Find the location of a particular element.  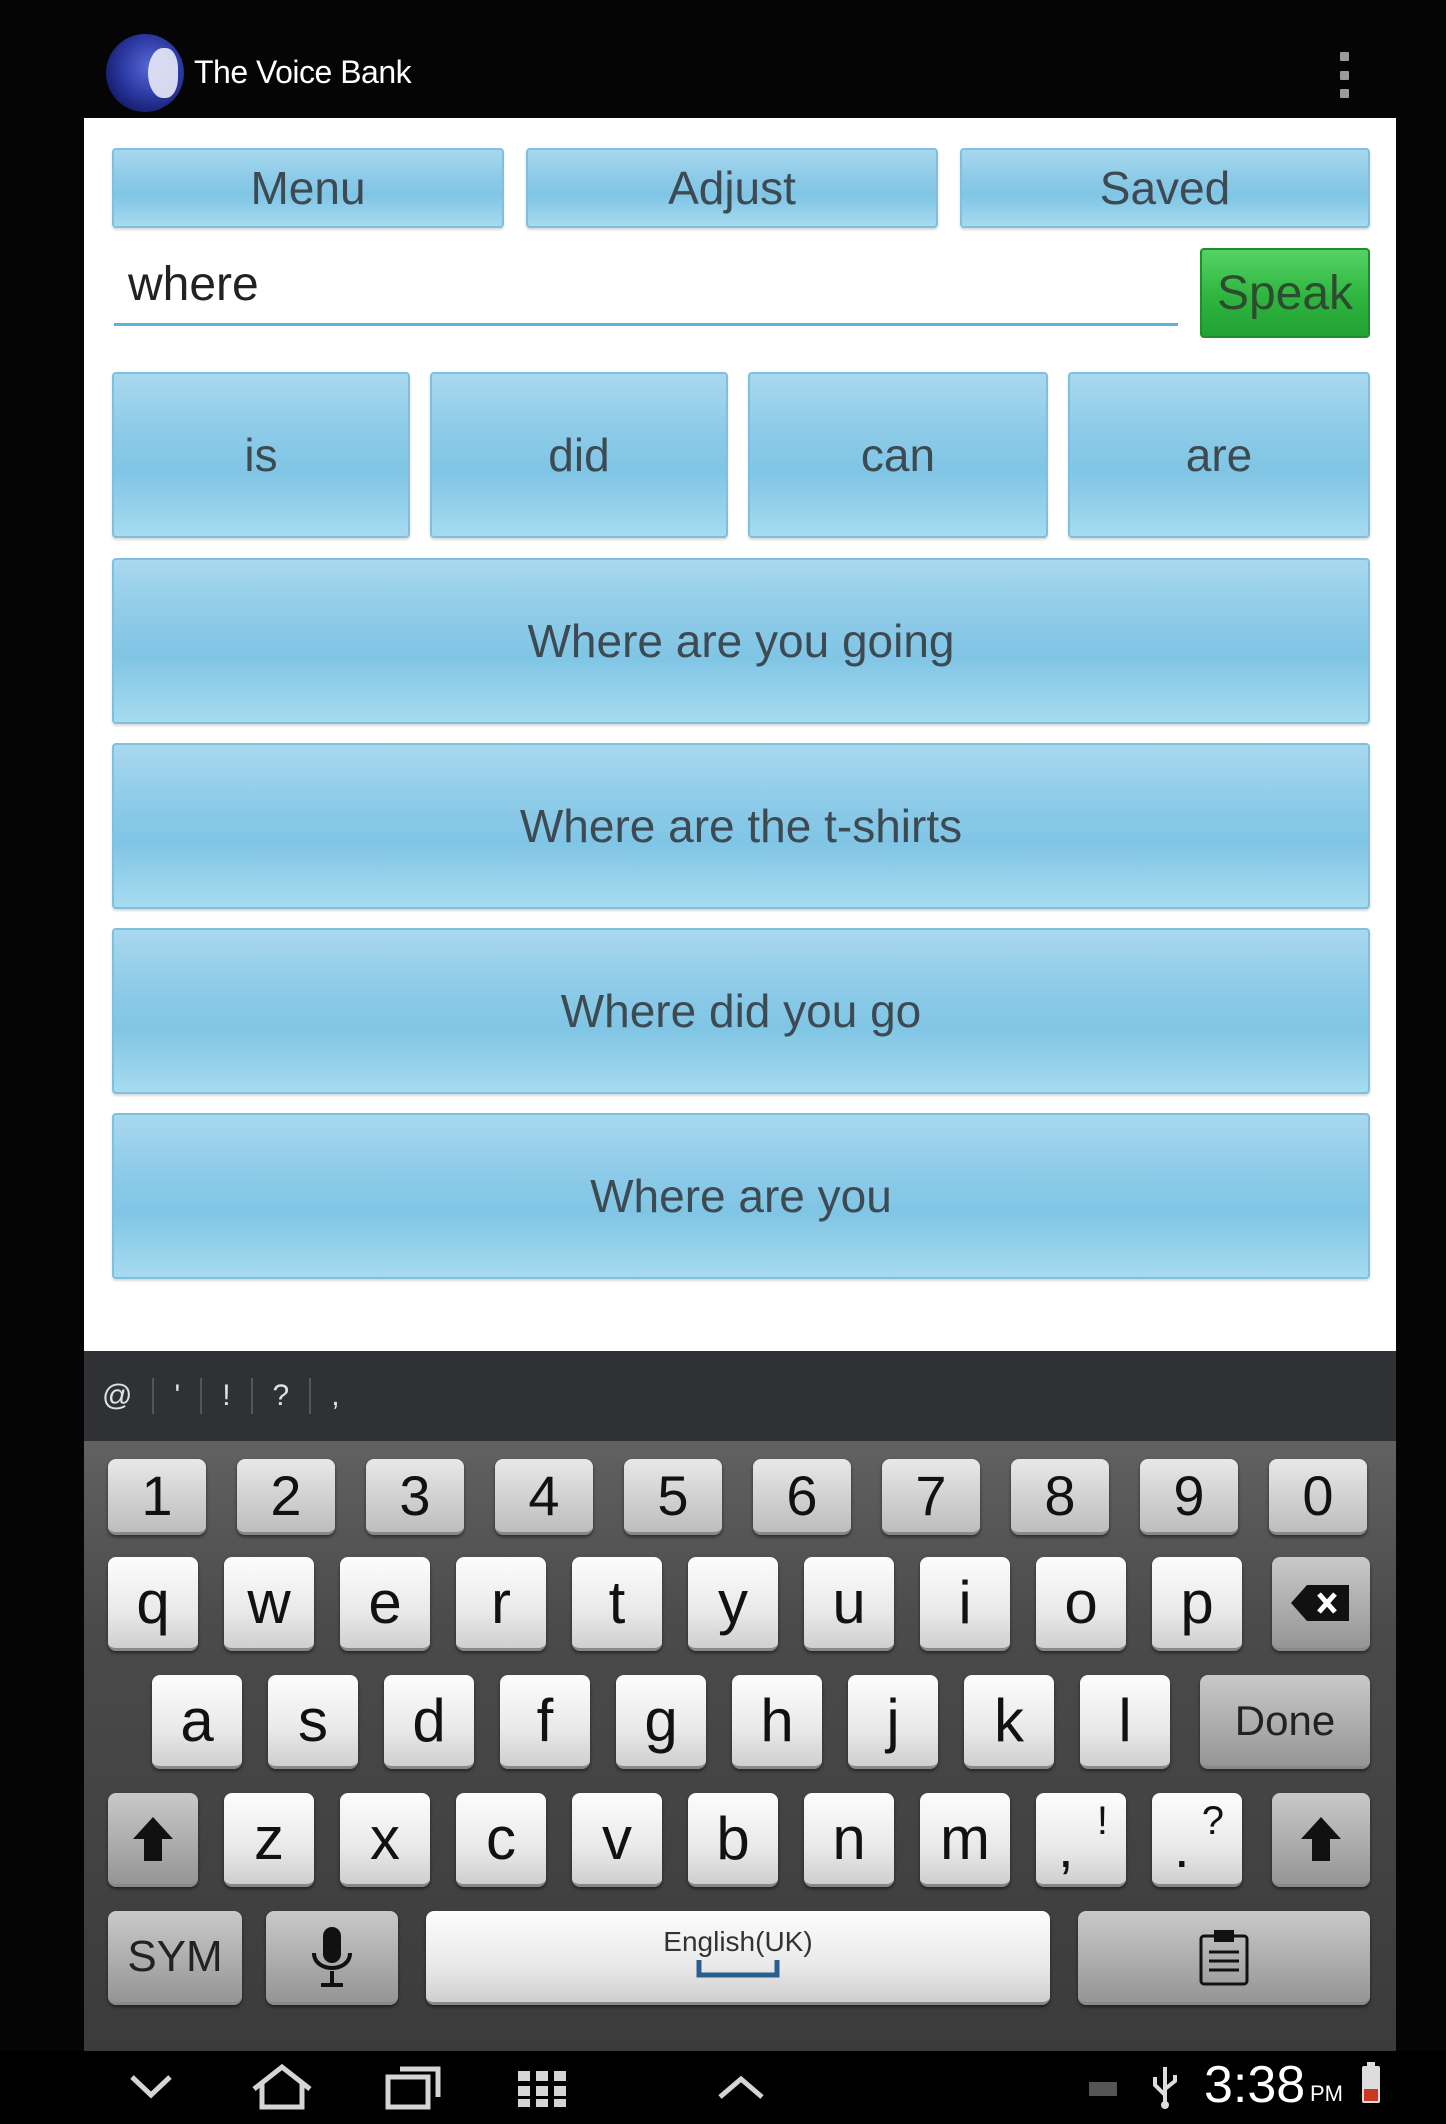

phrase-suggestion: Where are you going is located at coordinates (741, 641).